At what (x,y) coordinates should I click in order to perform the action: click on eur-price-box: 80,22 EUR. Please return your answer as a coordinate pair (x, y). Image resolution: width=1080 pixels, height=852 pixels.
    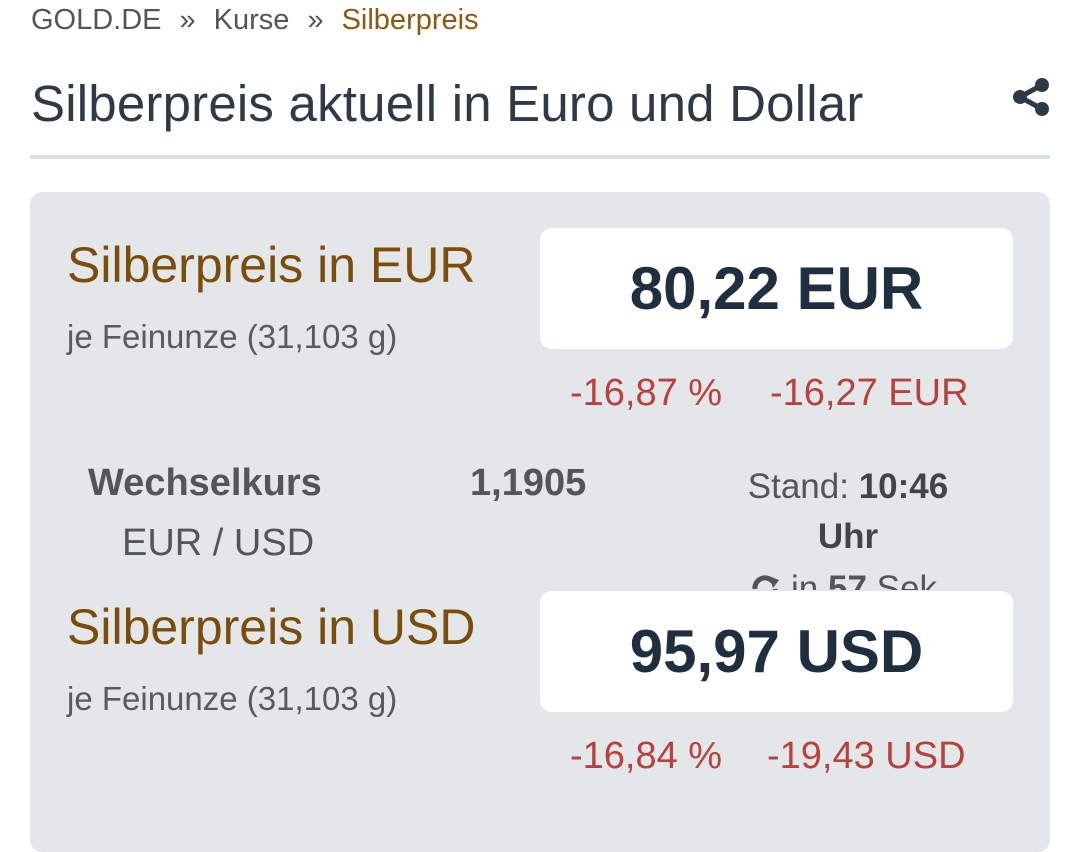
    Looking at the image, I should click on (776, 288).